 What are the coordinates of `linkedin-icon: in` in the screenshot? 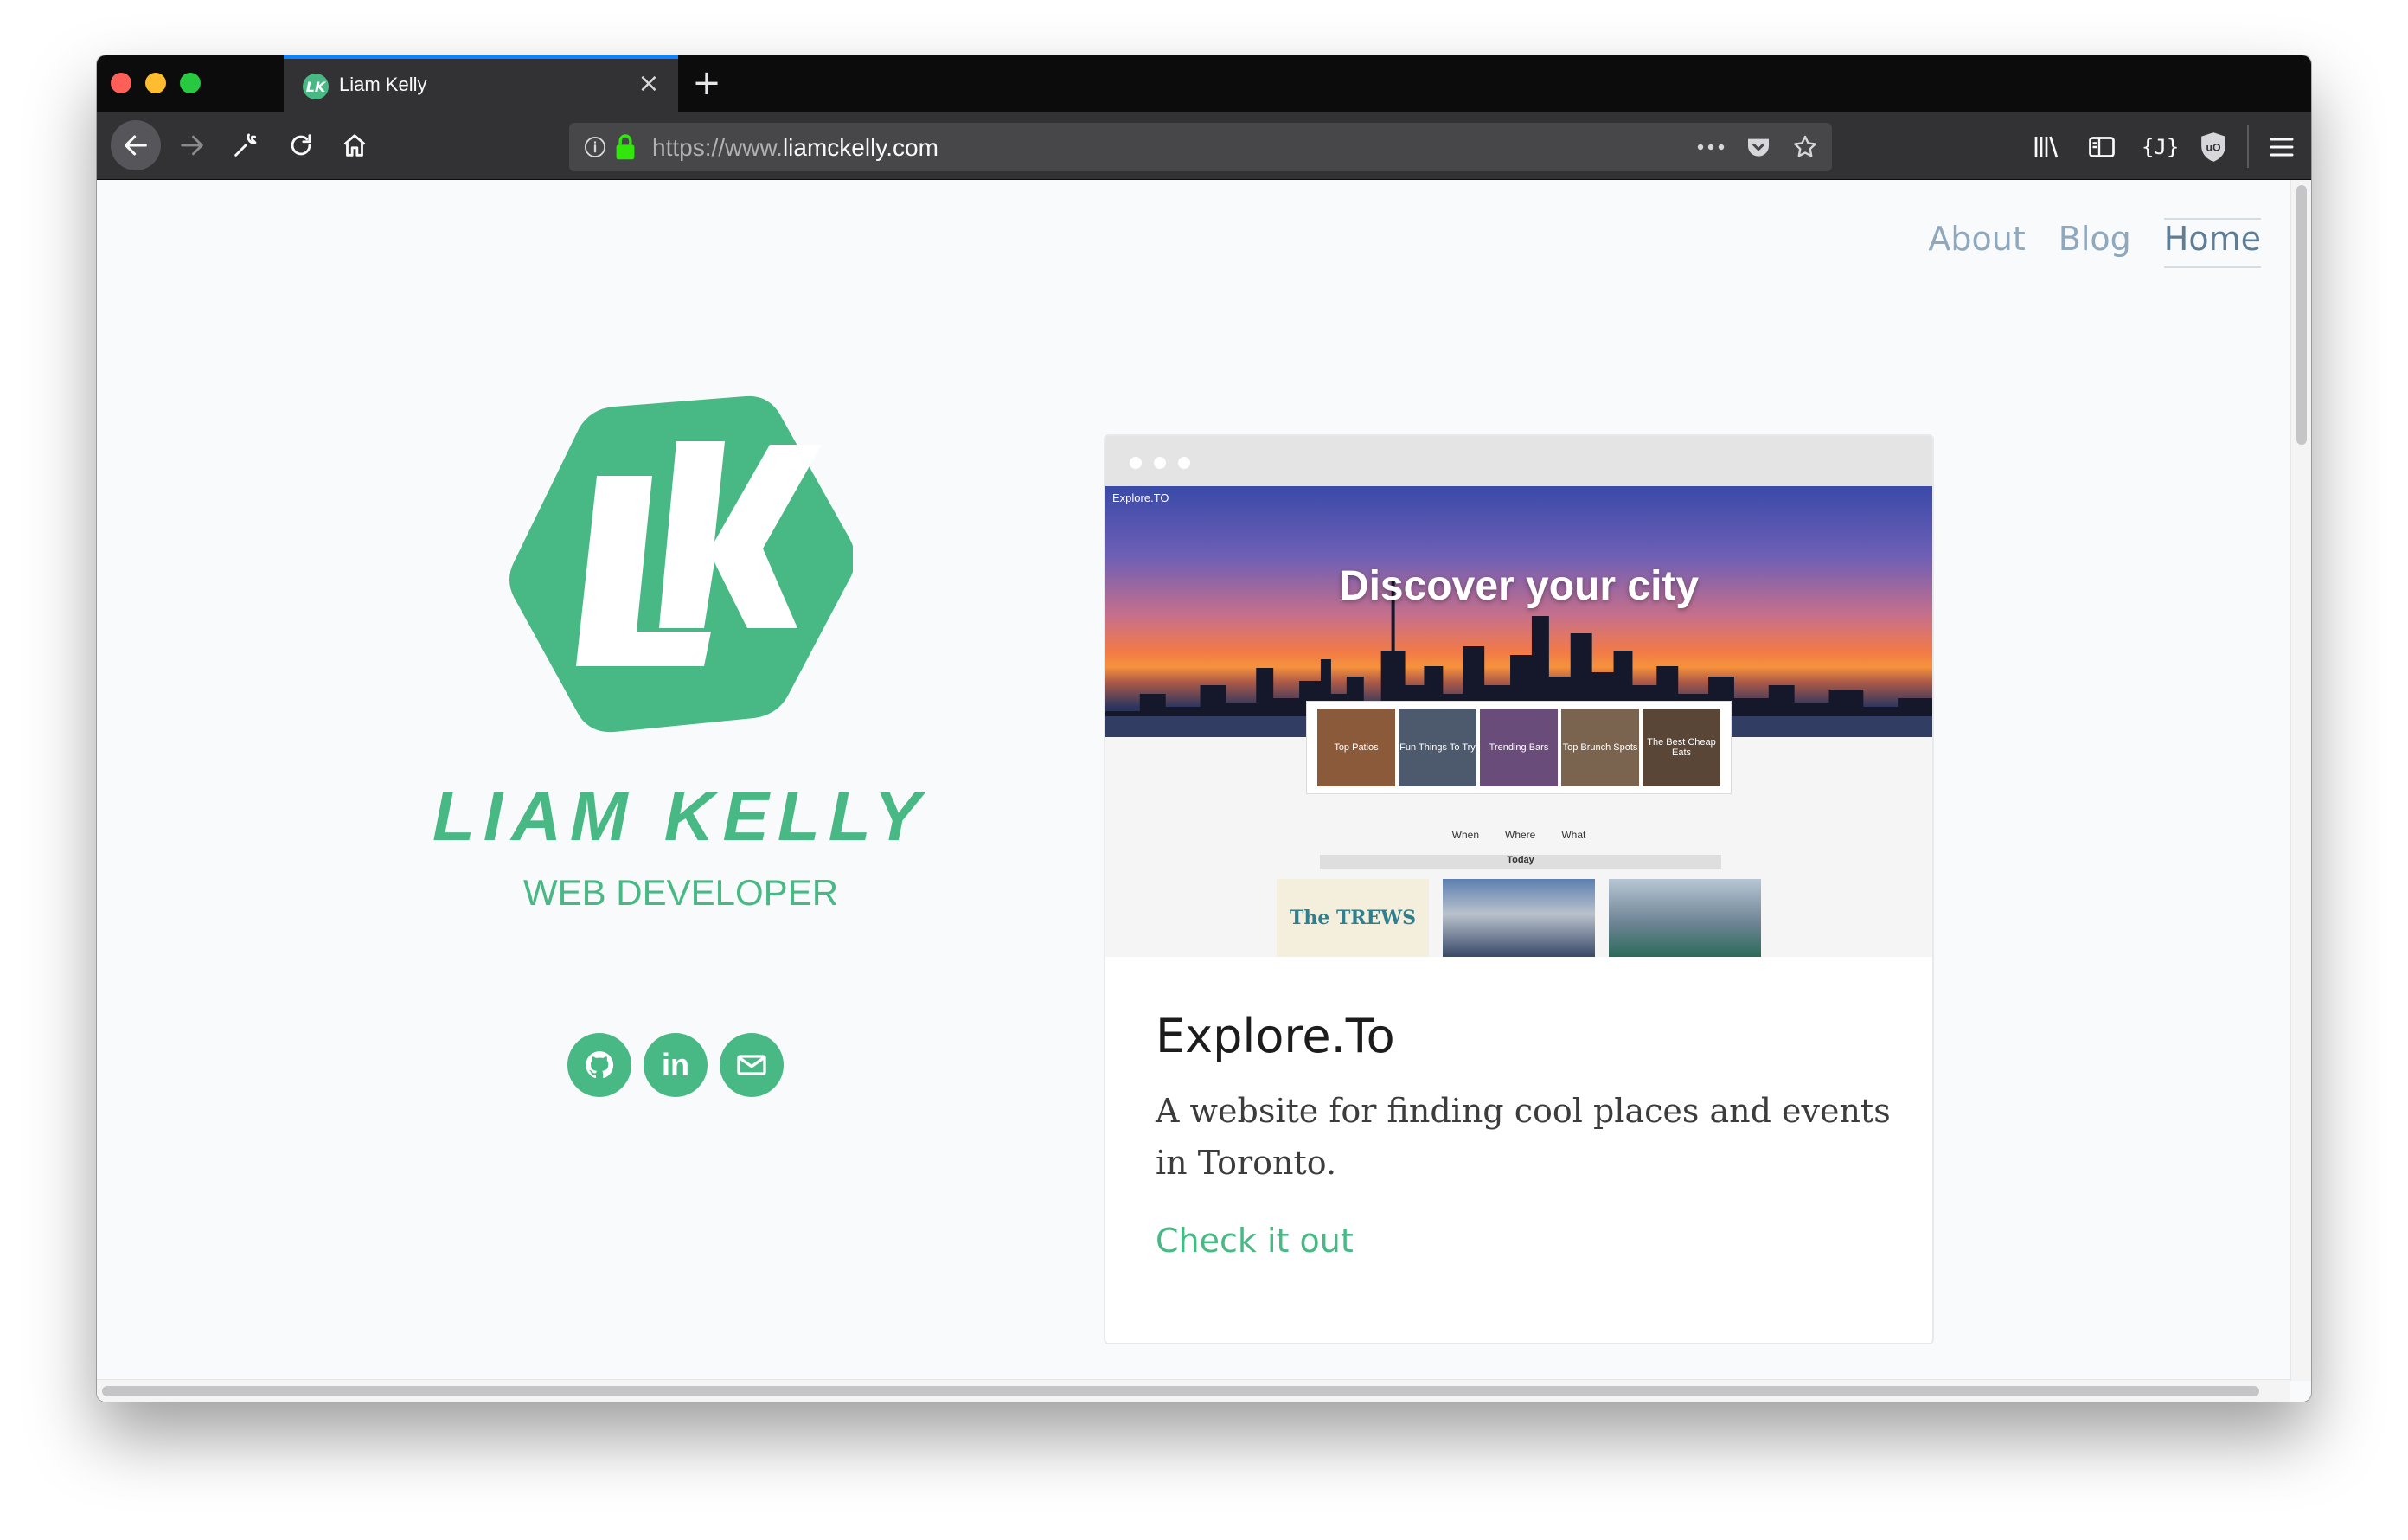 It's located at (675, 1065).